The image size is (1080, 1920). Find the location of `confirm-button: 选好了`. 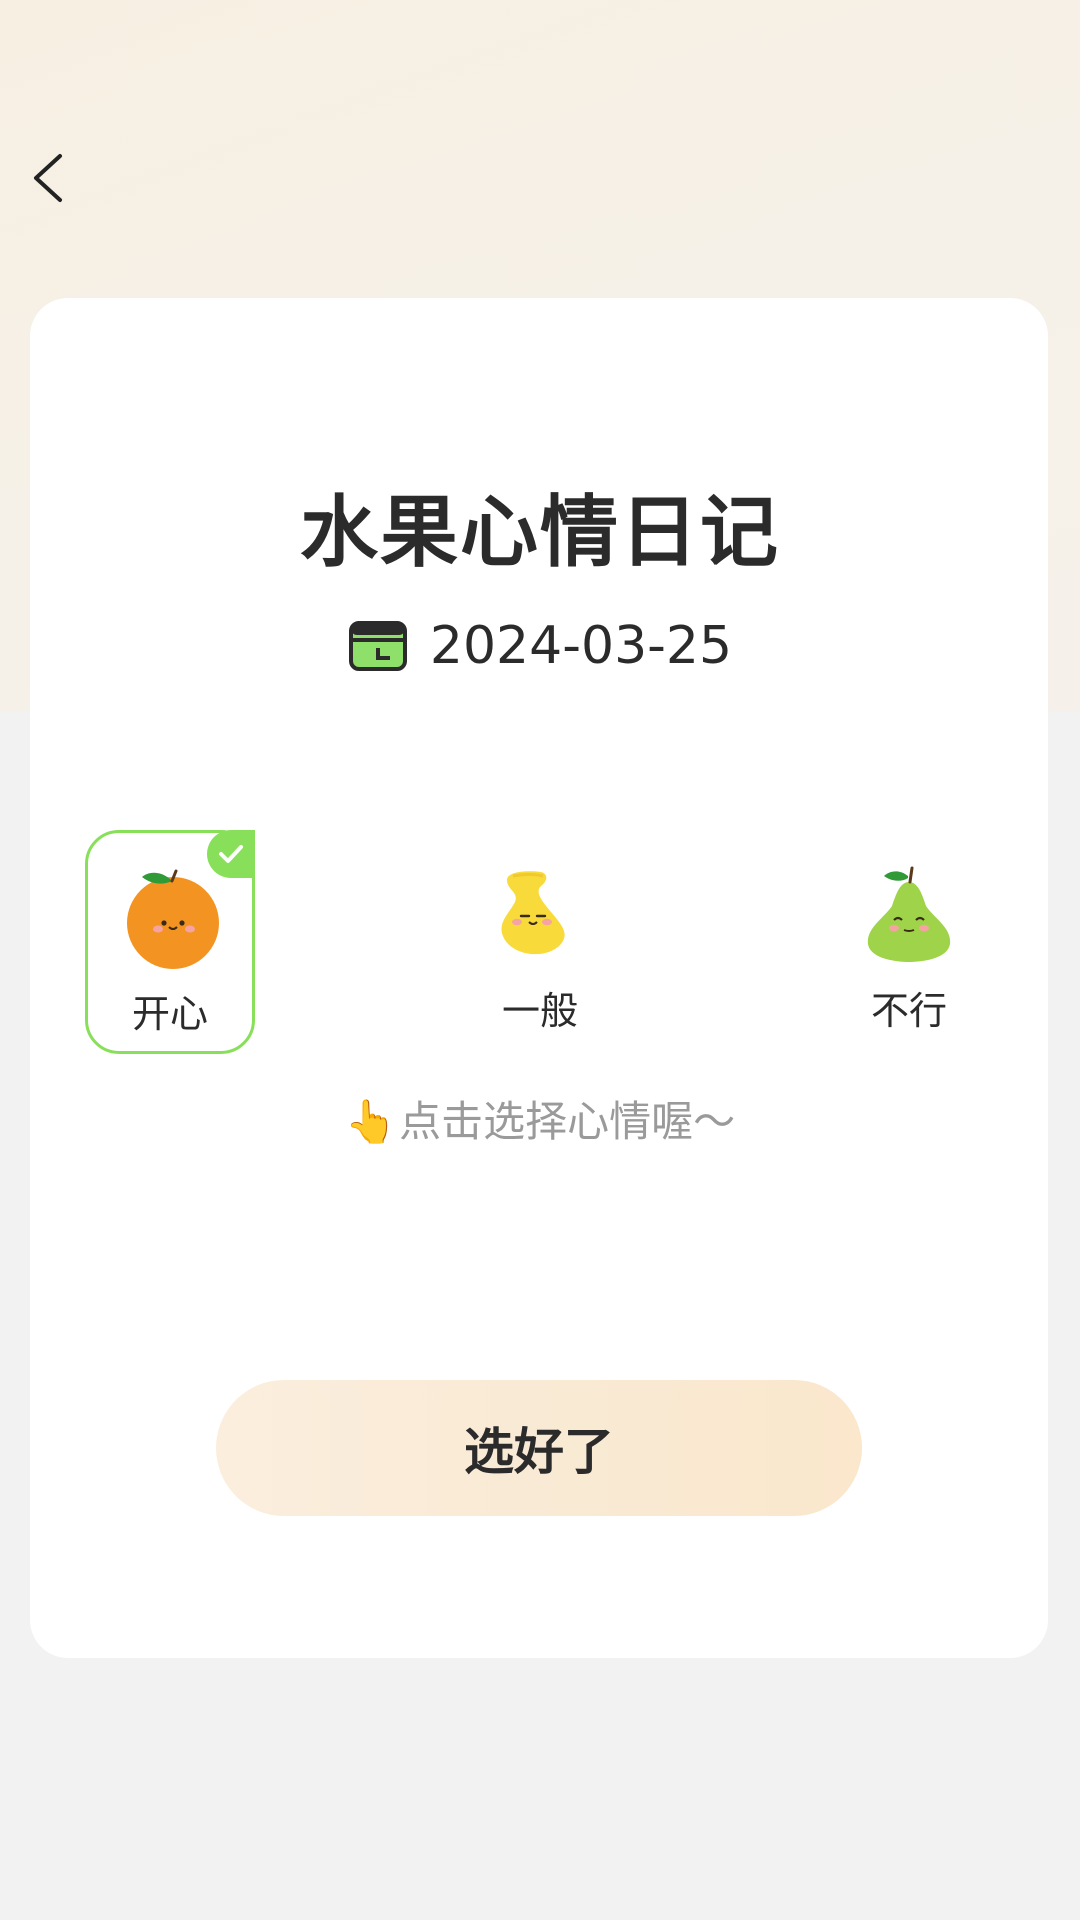

confirm-button: 选好了 is located at coordinates (539, 1448).